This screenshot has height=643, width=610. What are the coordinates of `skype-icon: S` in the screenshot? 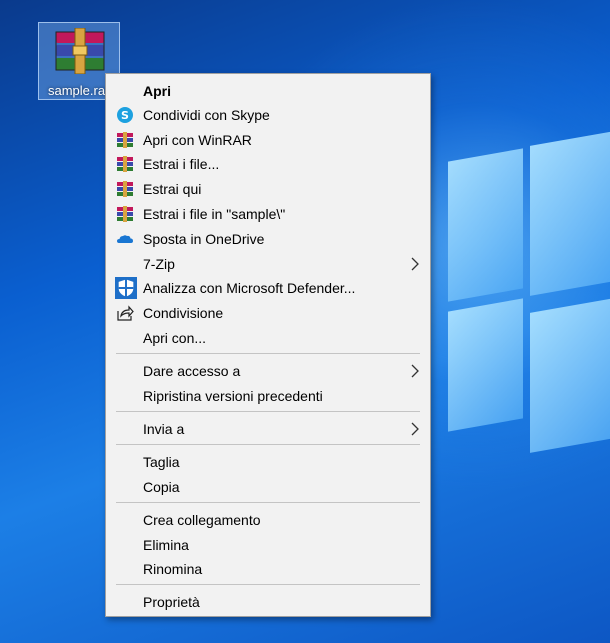 It's located at (125, 115).